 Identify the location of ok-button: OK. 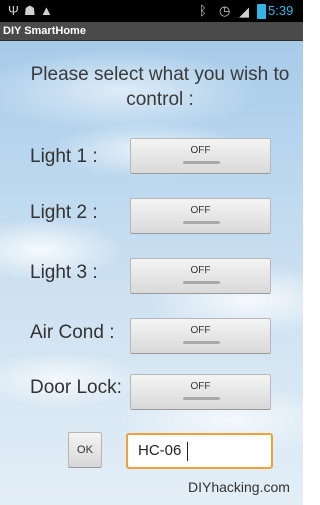
(85, 450).